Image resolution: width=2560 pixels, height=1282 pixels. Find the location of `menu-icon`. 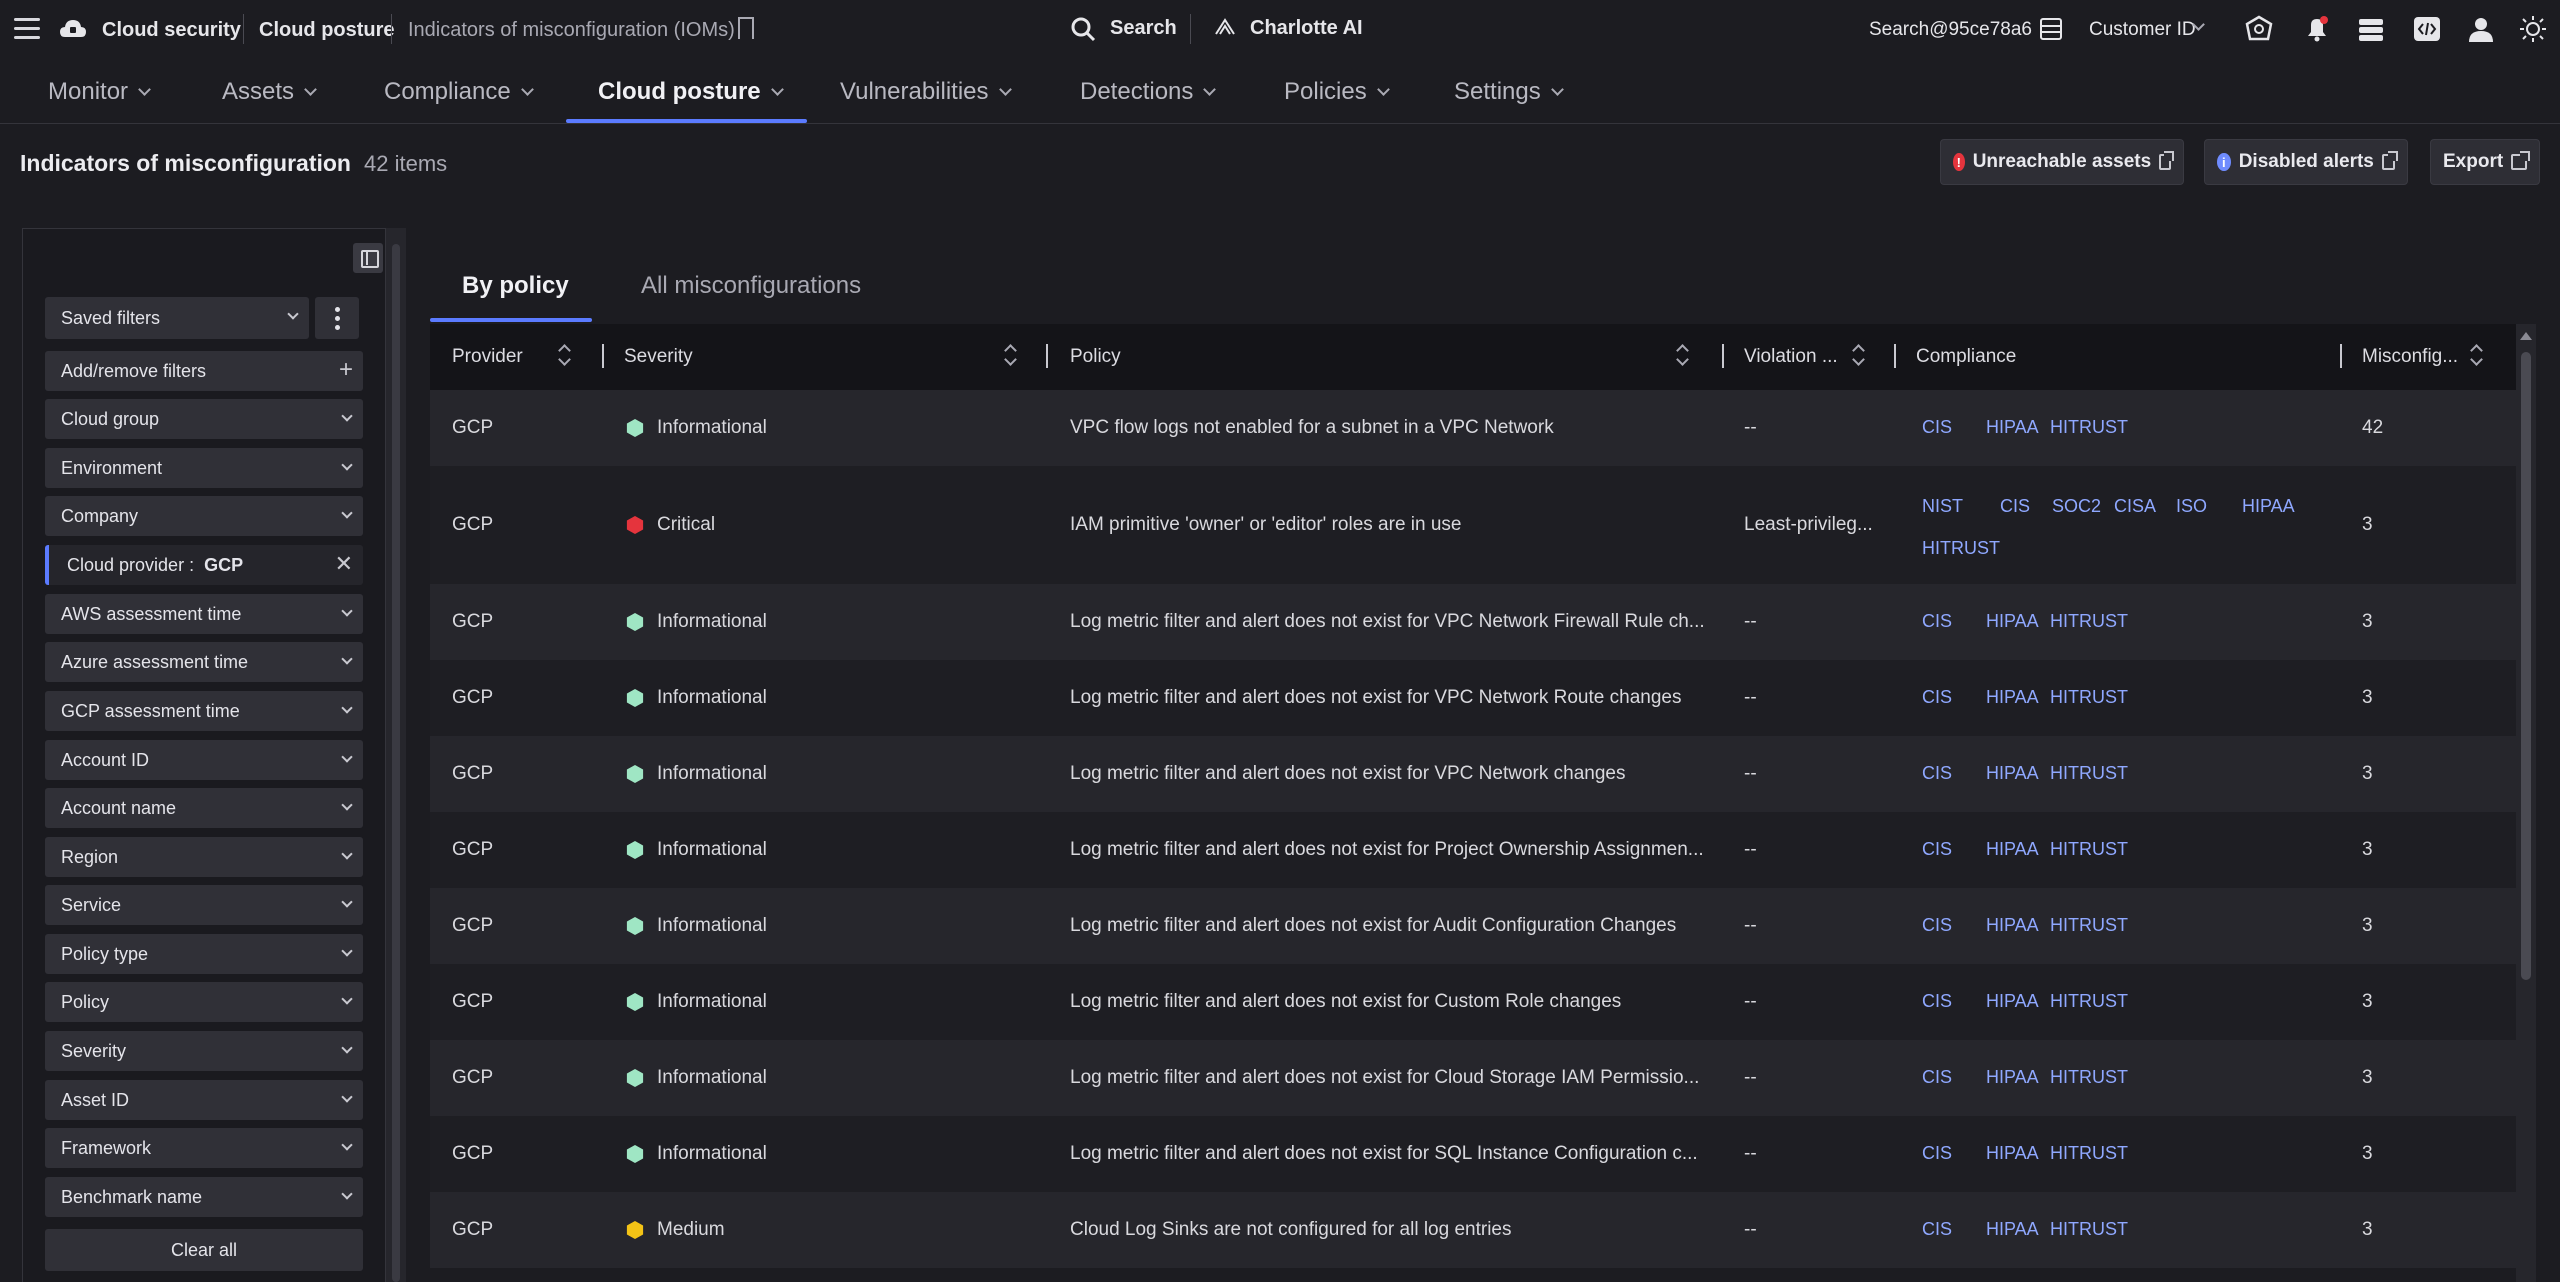

menu-icon is located at coordinates (27, 29).